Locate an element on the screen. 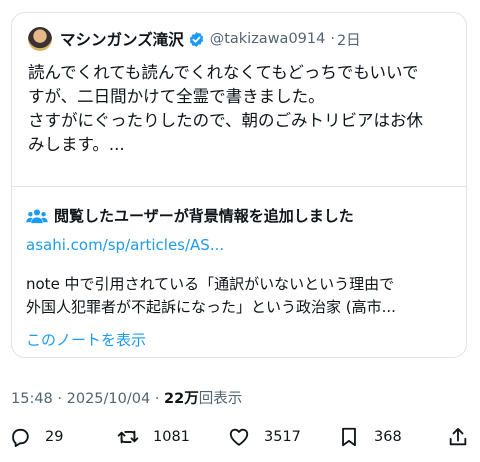  post-meta: 15:48 · 2025/10/04 · 22万回表示 is located at coordinates (126, 397).